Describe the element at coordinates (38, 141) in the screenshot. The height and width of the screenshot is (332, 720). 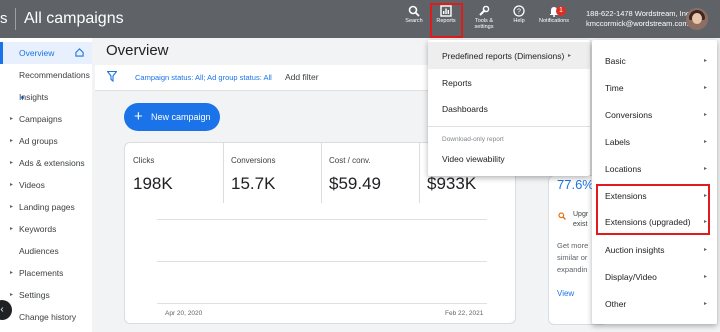
I see `sidebar-item-label: Ad groups` at that location.